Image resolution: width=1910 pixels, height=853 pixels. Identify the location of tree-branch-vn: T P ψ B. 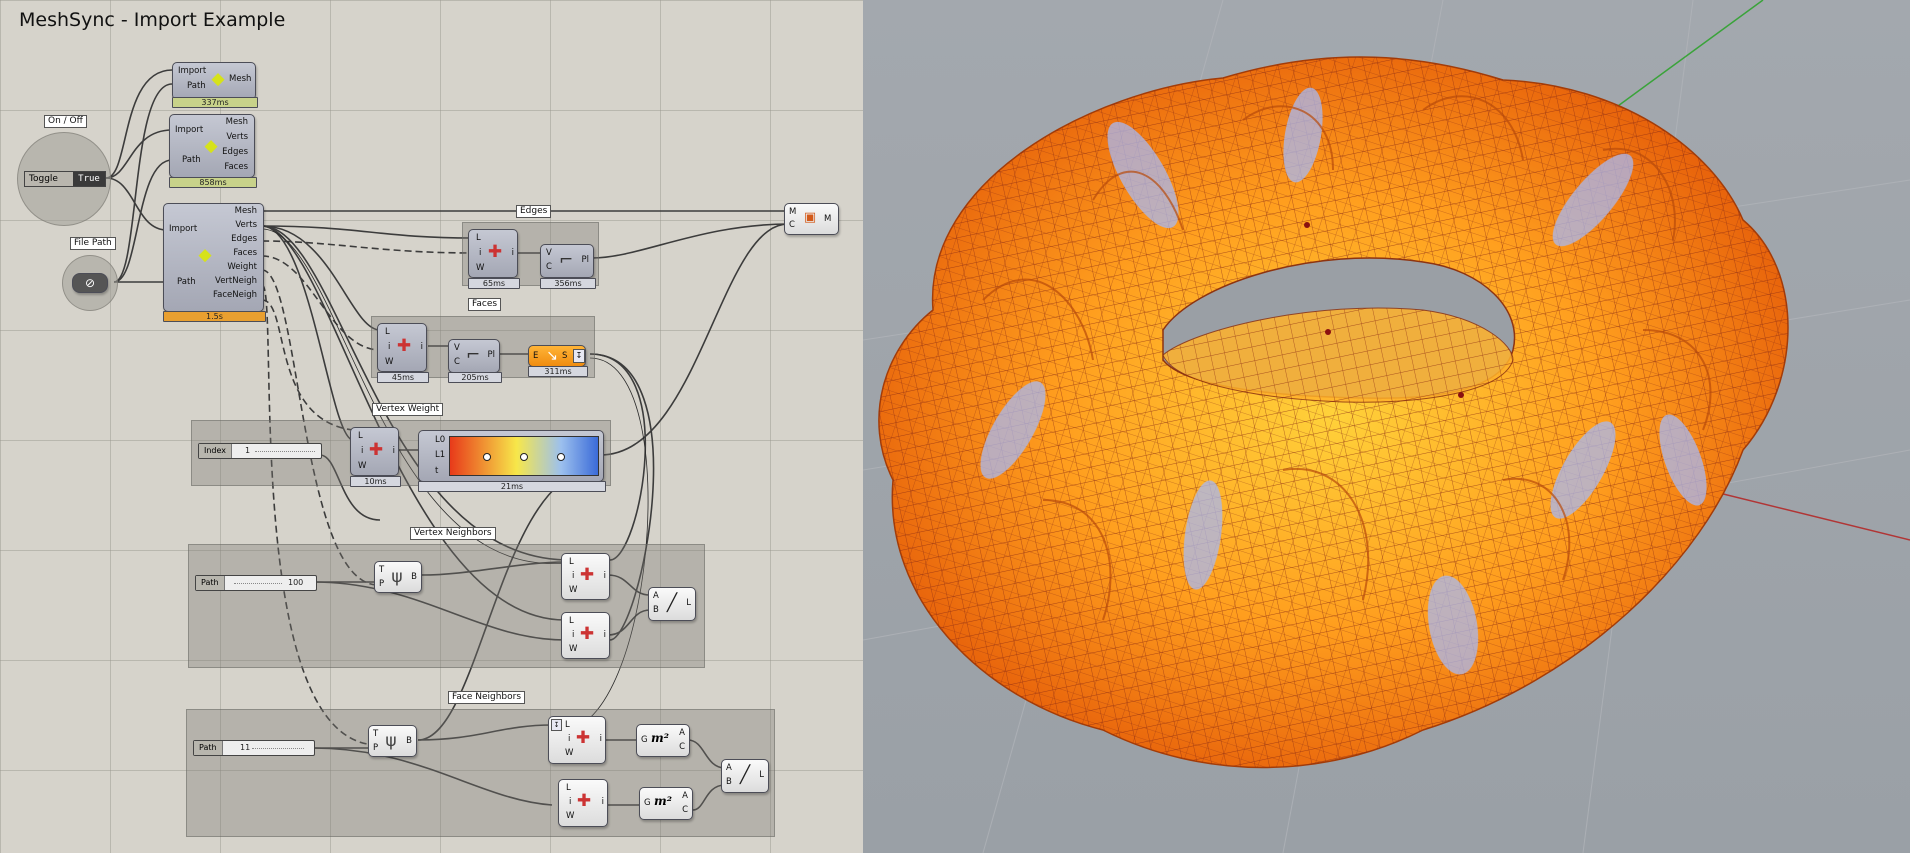
(398, 577).